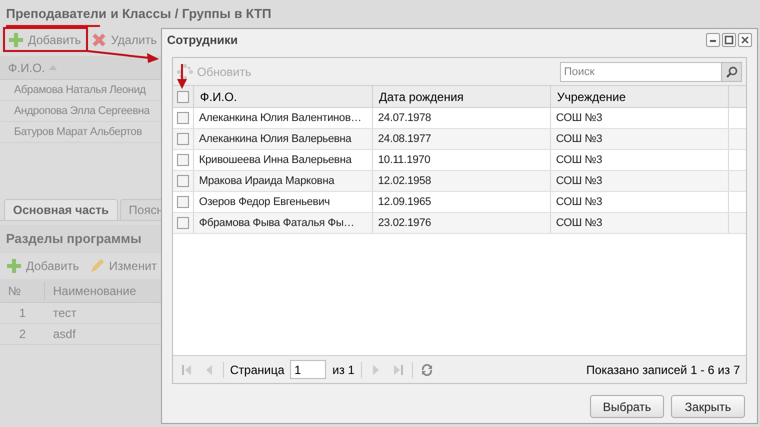  Describe the element at coordinates (64, 334) in the screenshot. I see `table-cell-text: asdf` at that location.